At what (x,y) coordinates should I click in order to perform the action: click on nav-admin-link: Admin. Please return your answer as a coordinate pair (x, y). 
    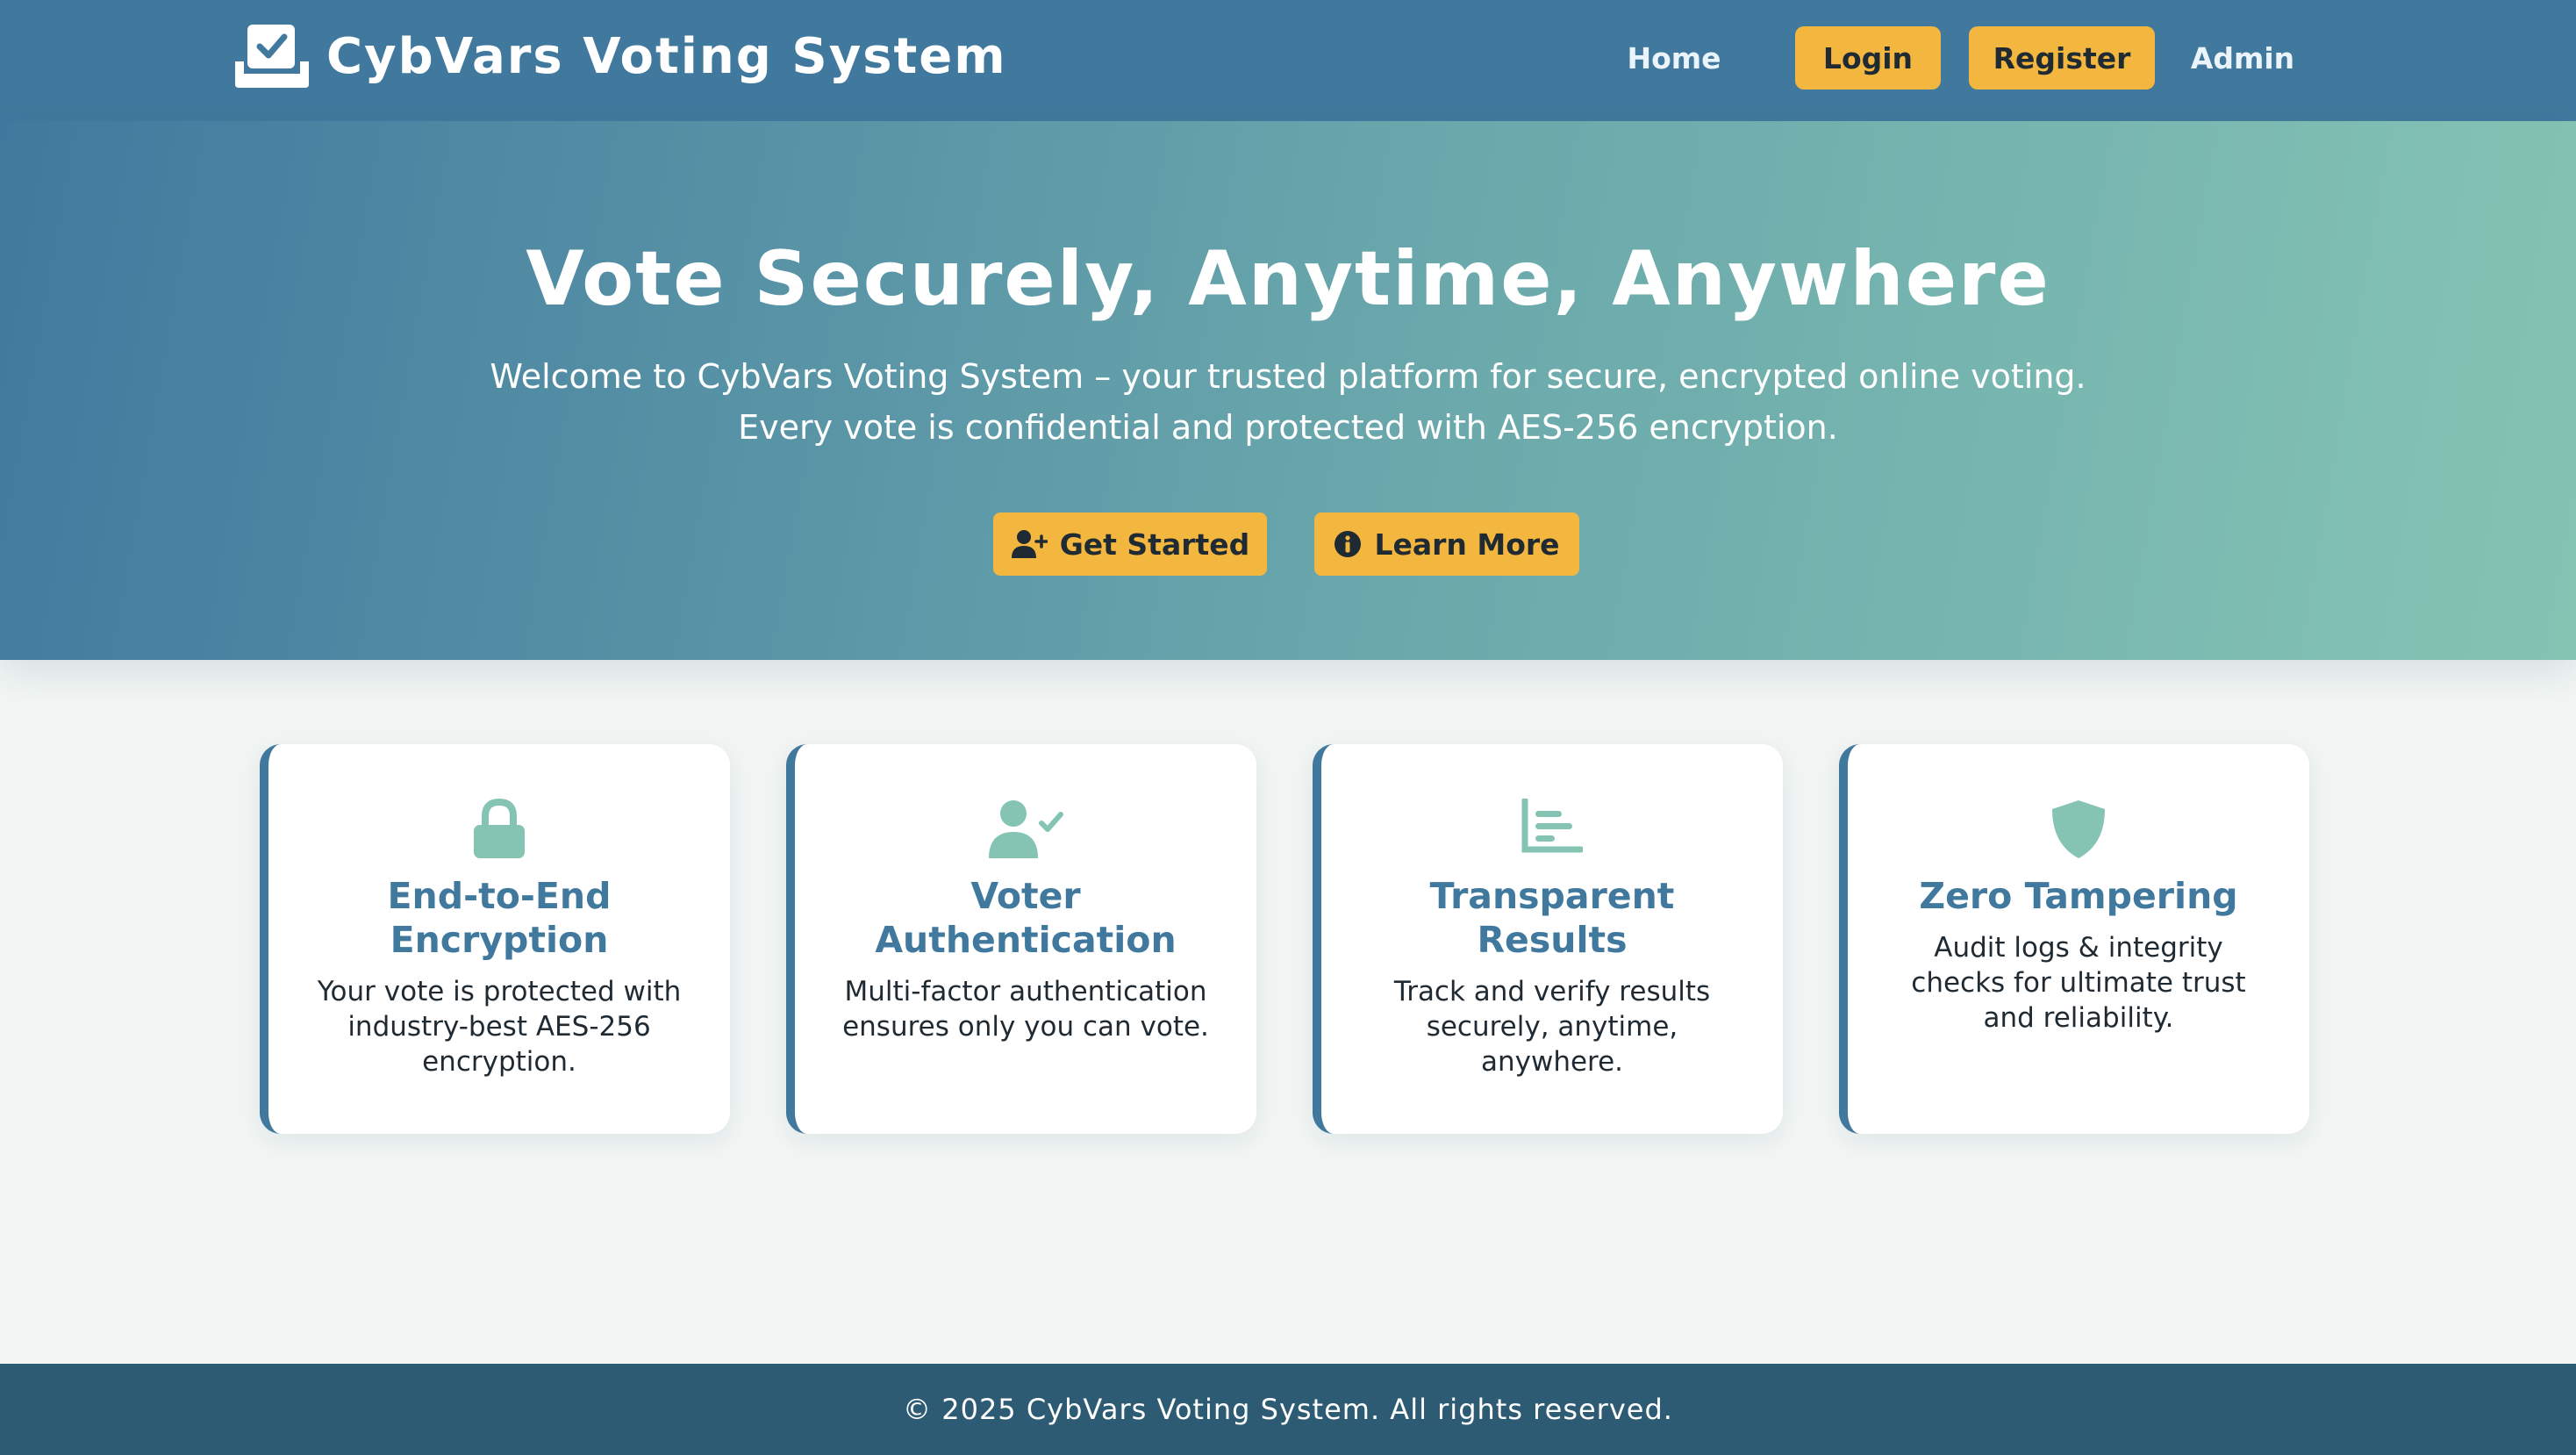
    Looking at the image, I should click on (2242, 58).